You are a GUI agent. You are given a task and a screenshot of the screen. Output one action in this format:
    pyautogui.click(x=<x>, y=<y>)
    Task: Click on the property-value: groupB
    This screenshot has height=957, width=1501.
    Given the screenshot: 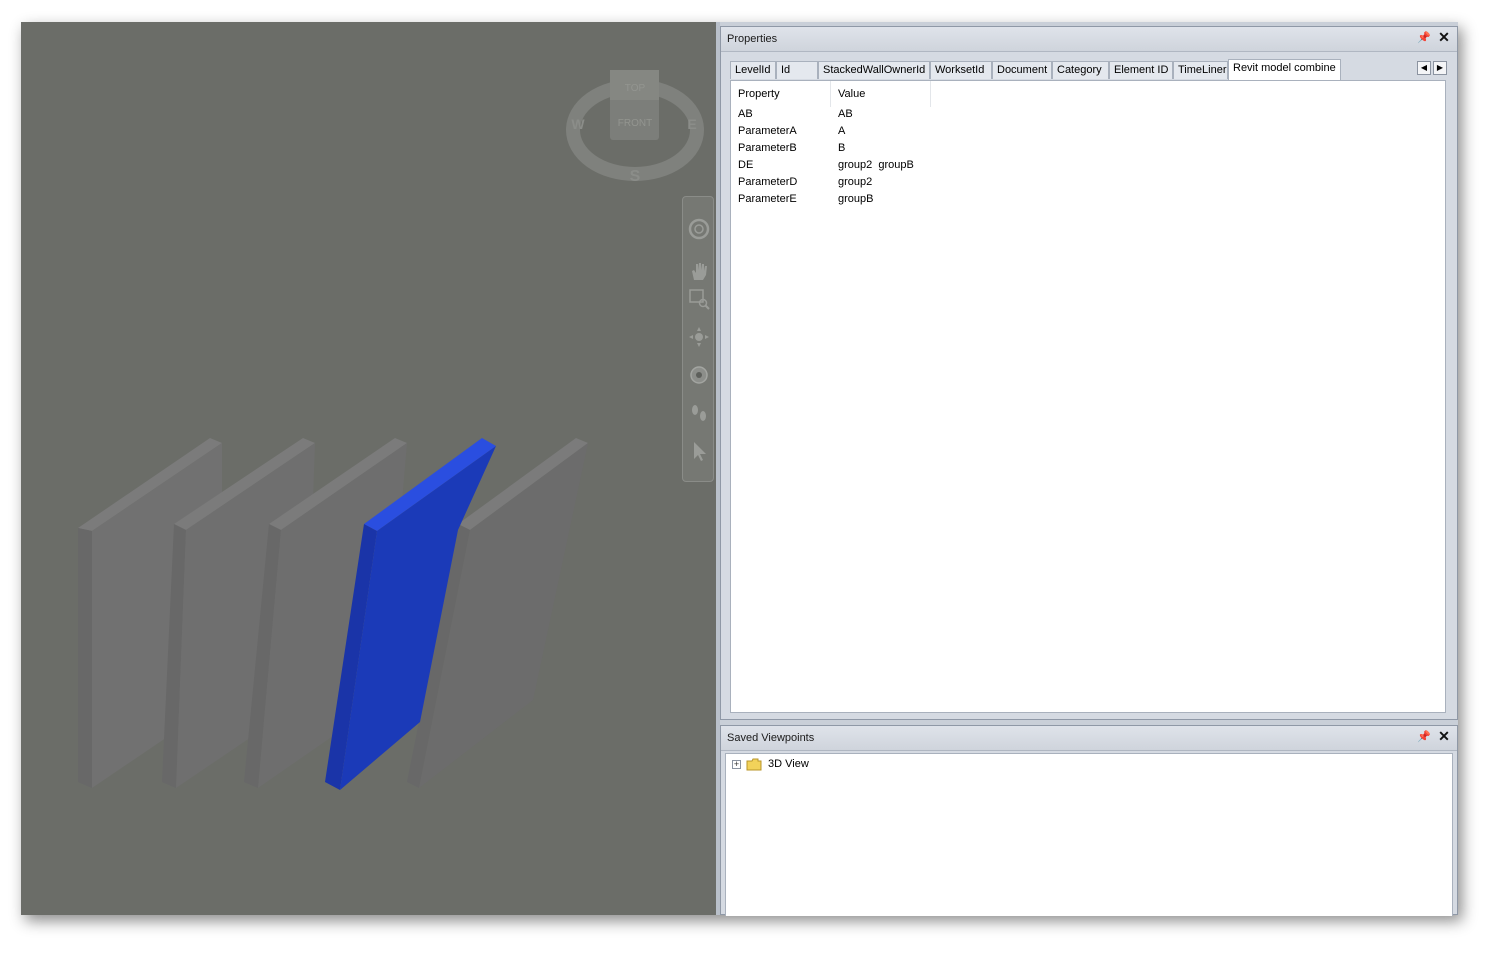 What is the action you would take?
    pyautogui.click(x=856, y=199)
    